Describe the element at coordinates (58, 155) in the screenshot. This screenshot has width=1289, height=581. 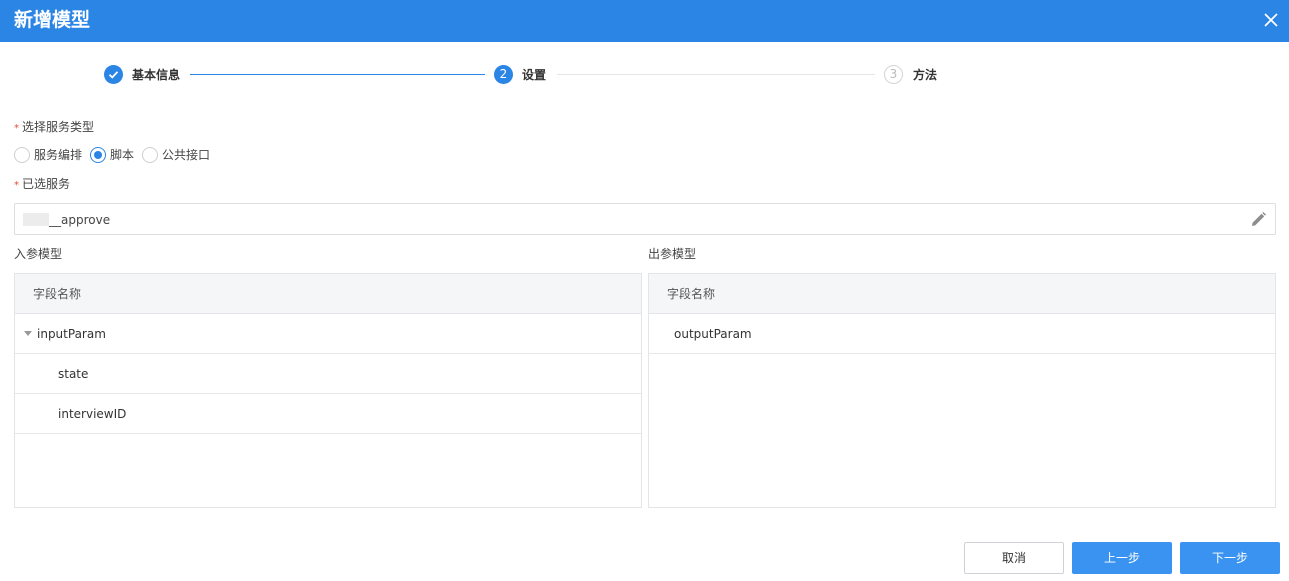
I see `radio-label: 服务编排` at that location.